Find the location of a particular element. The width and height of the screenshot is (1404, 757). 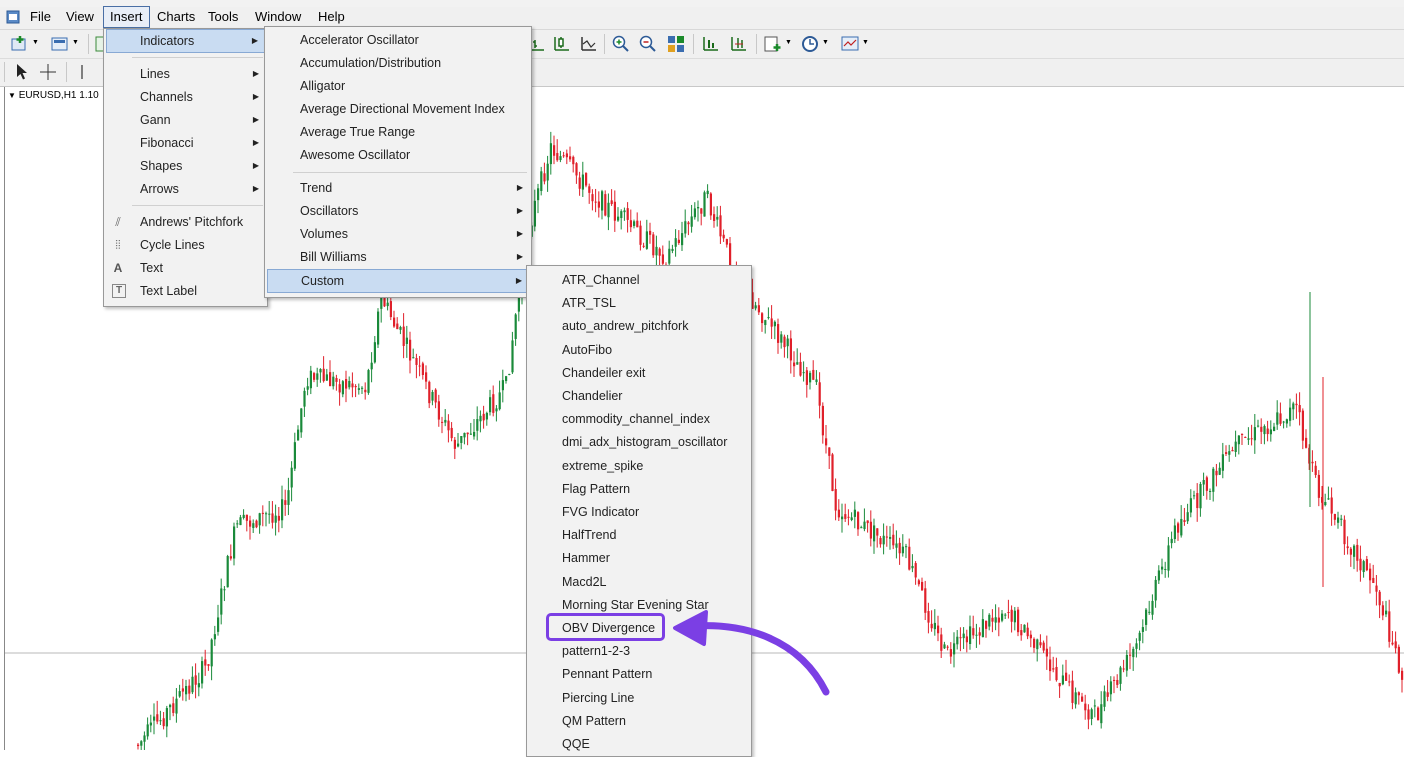

custom-indicator-item: FVG Indicator is located at coordinates (639, 512).